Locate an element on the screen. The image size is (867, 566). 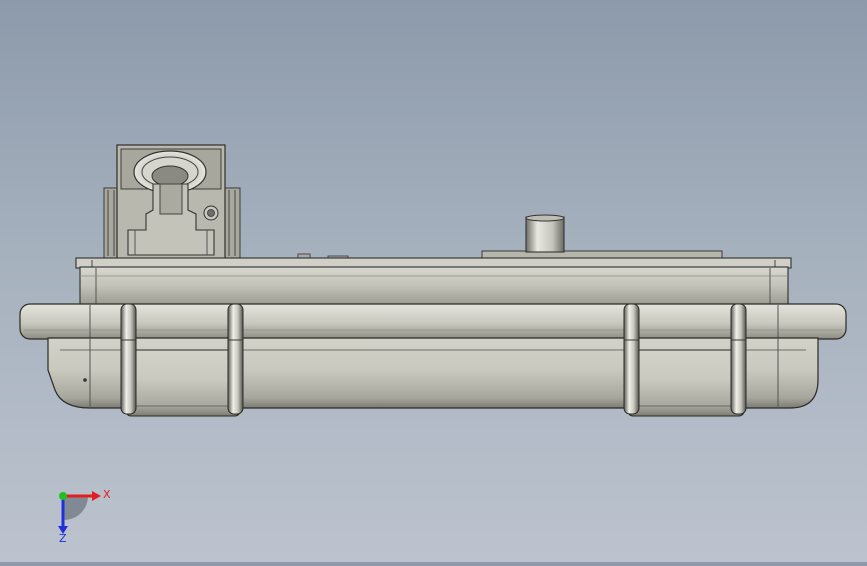
top-block is located at coordinates (172, 202).